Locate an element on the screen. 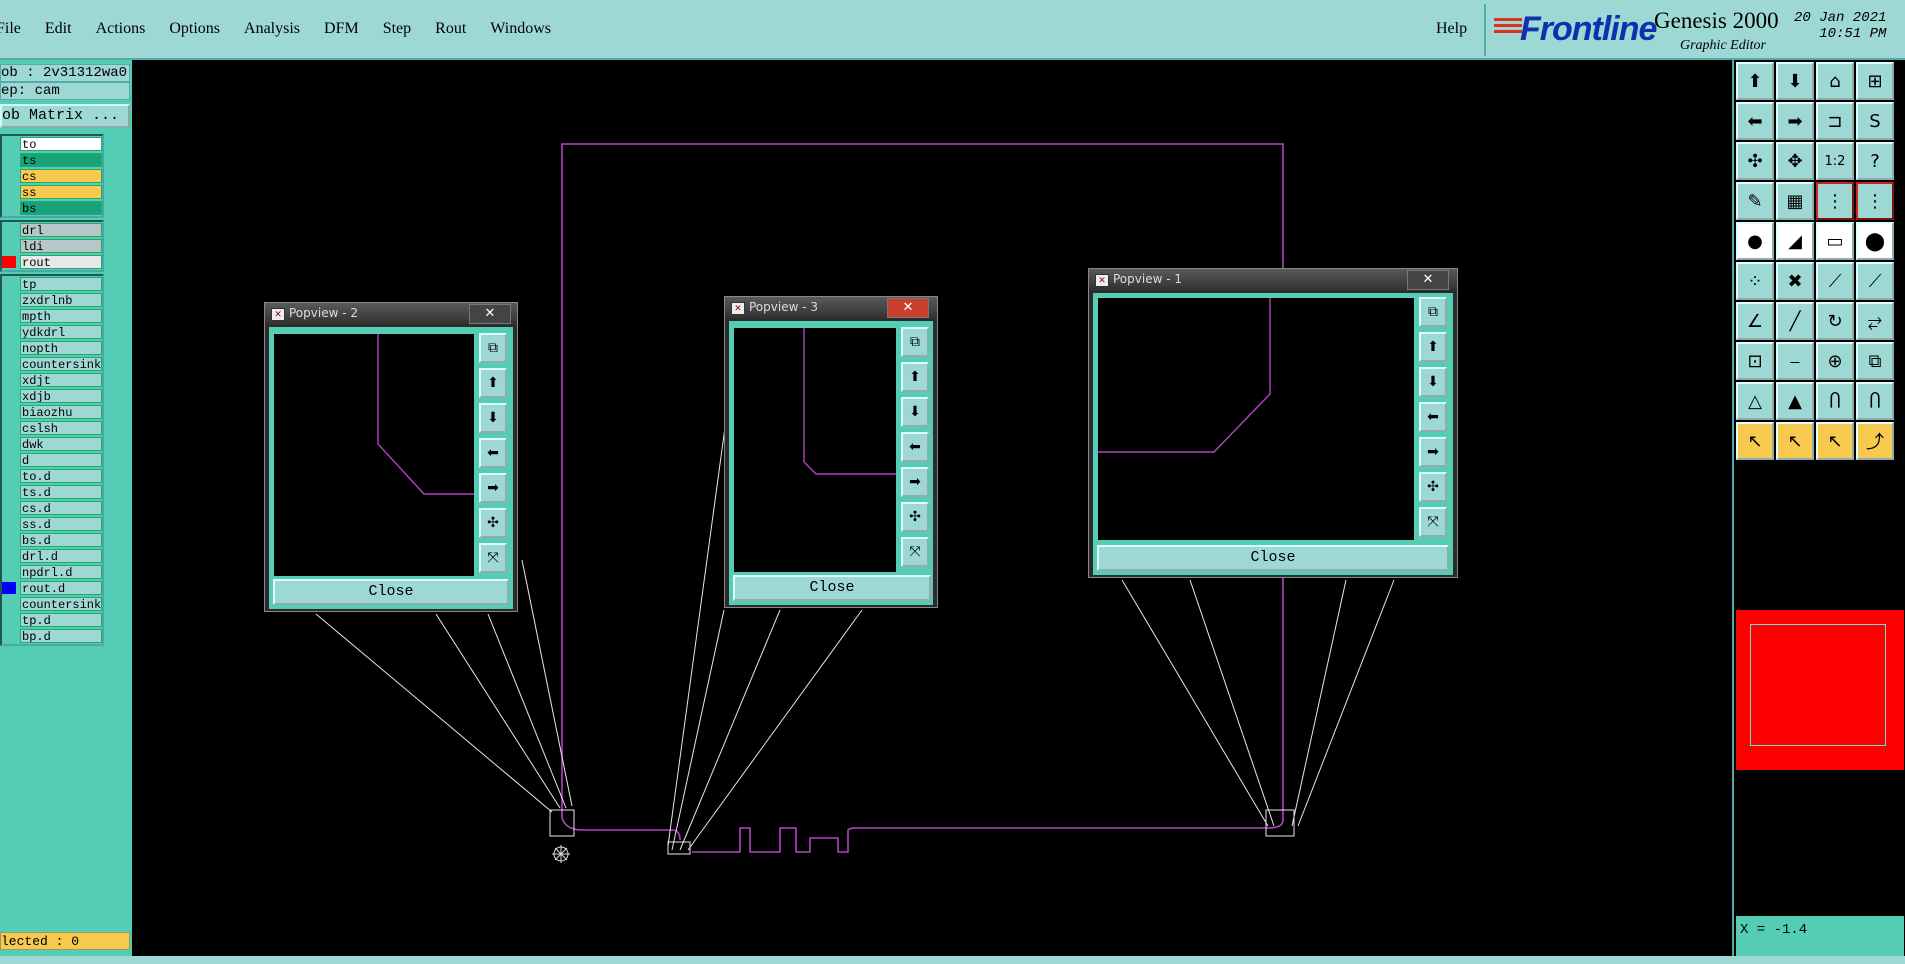 This screenshot has width=1905, height=964. status-strip is located at coordinates (952, 960).